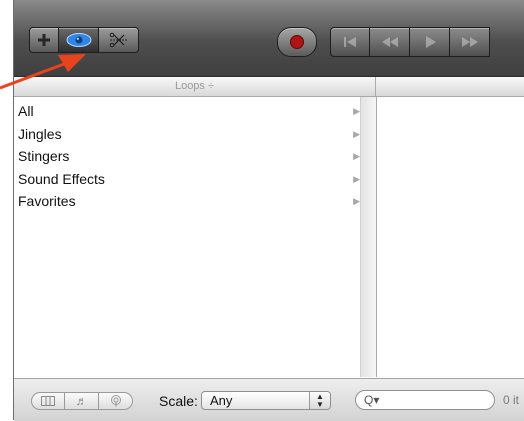 The width and height of the screenshot is (524, 421). What do you see at coordinates (187, 134) in the screenshot?
I see `list-item-jingles: Jingles ▶` at bounding box center [187, 134].